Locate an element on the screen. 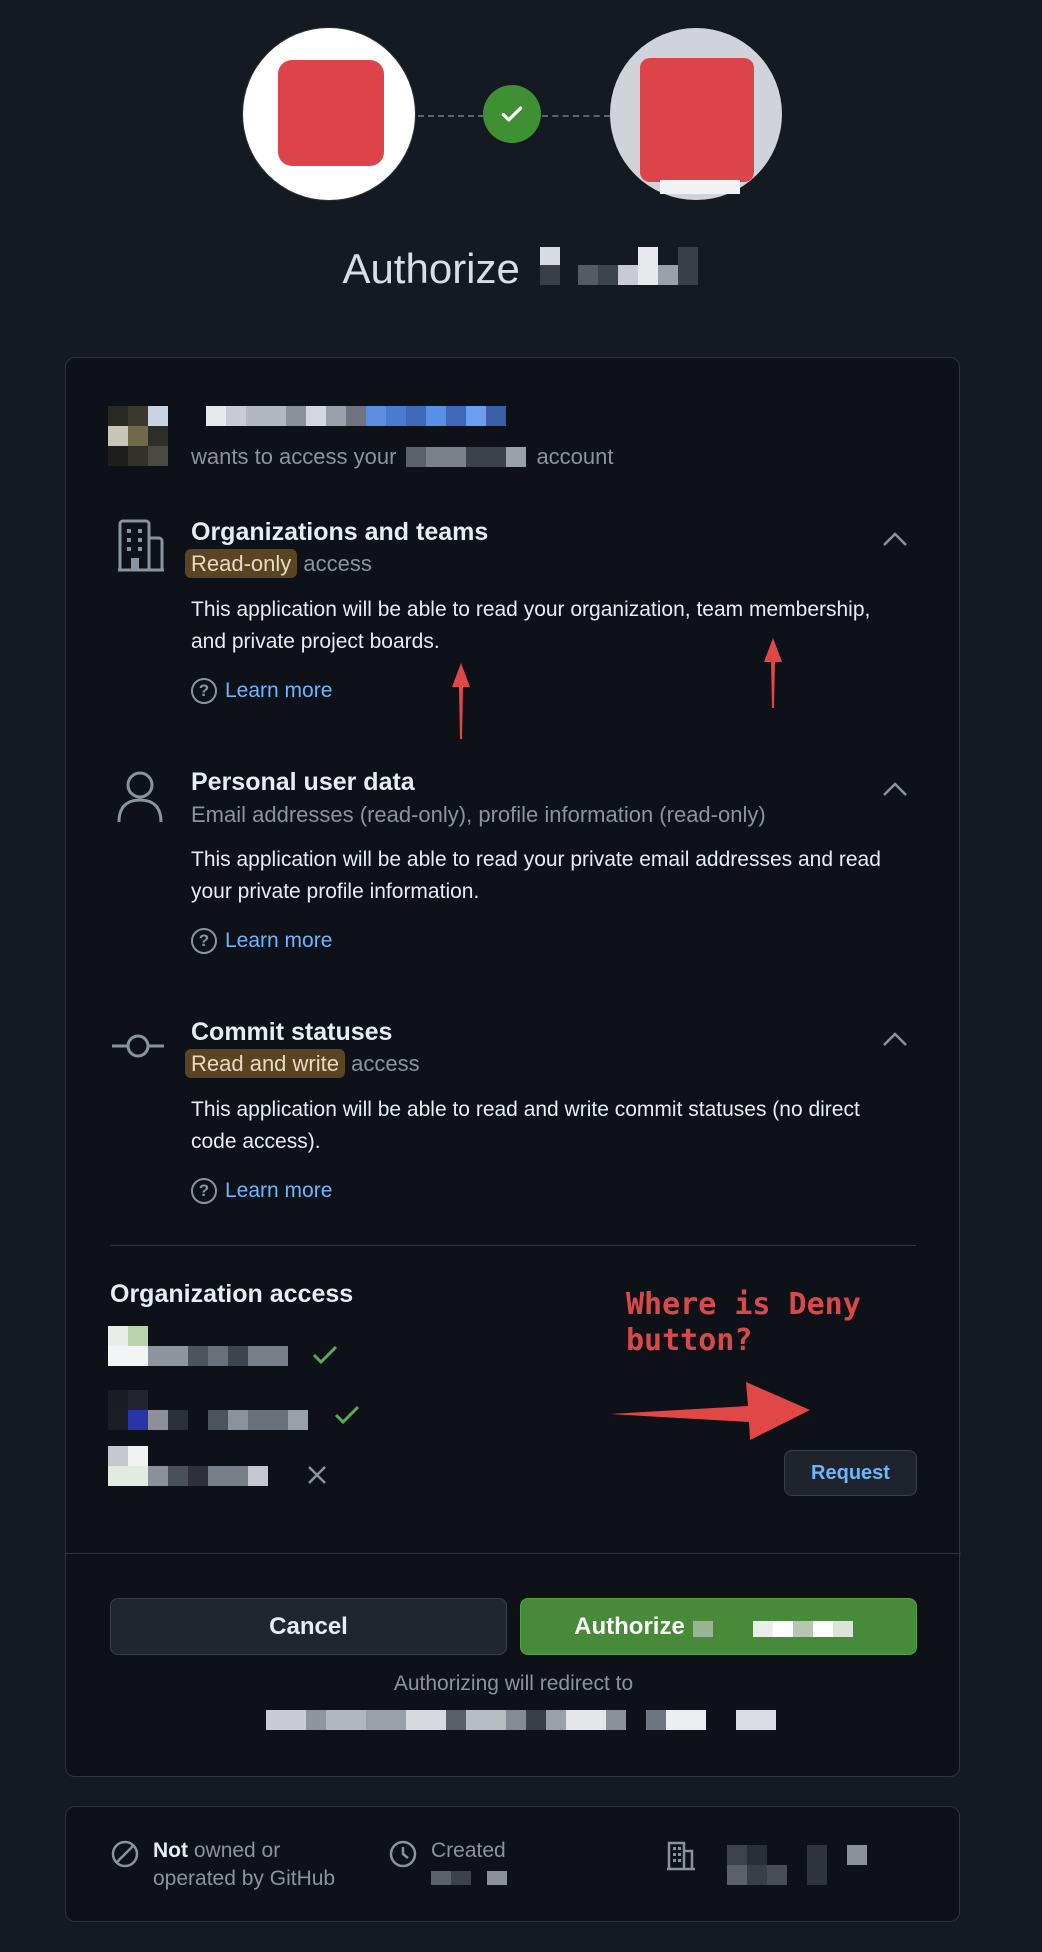  redacted-account-name is located at coordinates (466, 457).